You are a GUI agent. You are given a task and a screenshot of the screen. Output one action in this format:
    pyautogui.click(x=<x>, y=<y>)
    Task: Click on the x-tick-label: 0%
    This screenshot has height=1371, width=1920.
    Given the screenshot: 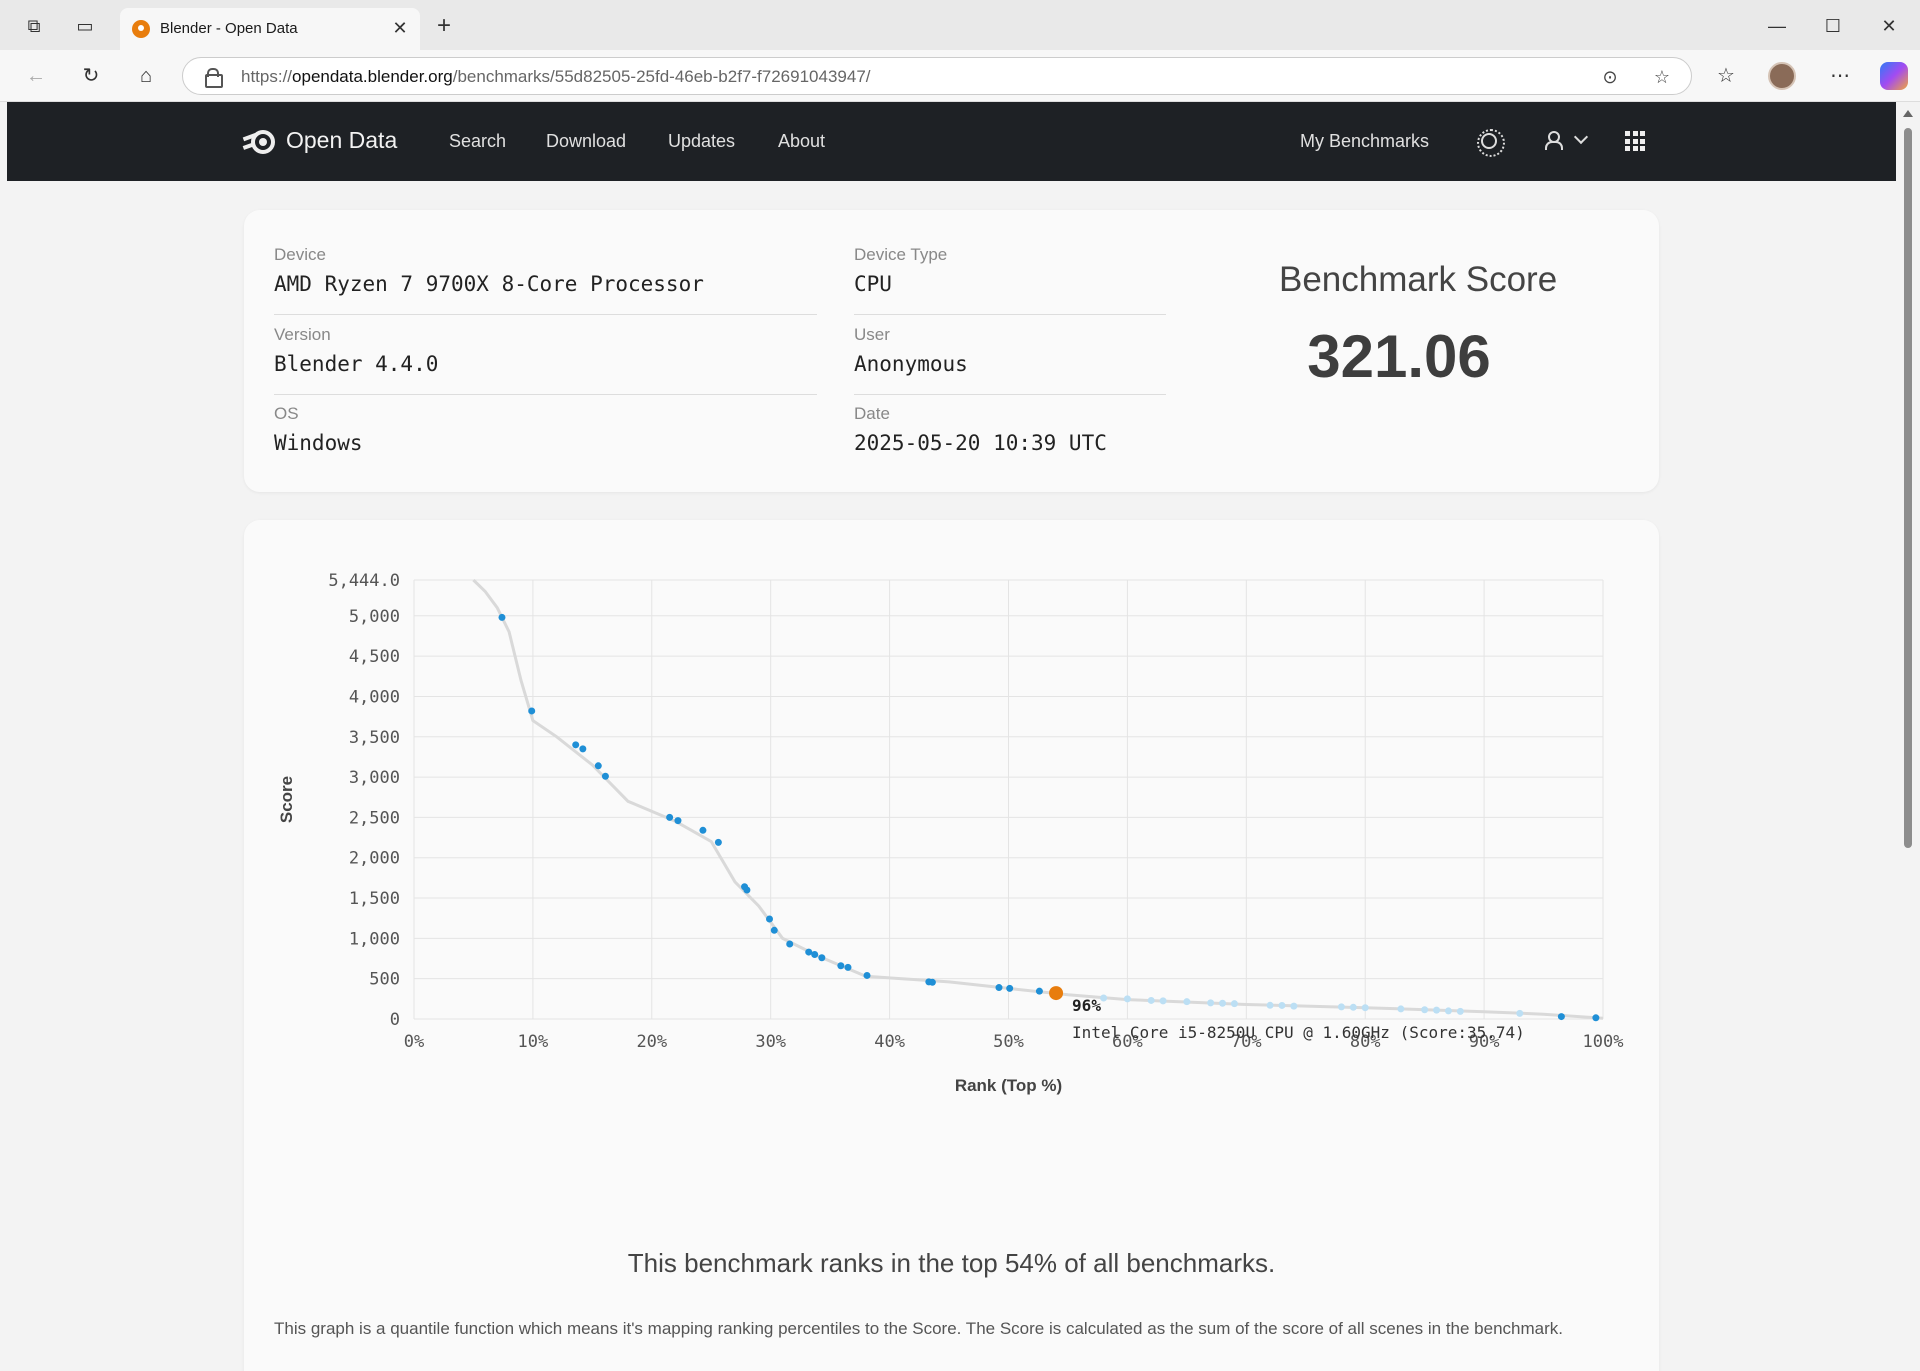 What is the action you would take?
    pyautogui.click(x=414, y=1042)
    